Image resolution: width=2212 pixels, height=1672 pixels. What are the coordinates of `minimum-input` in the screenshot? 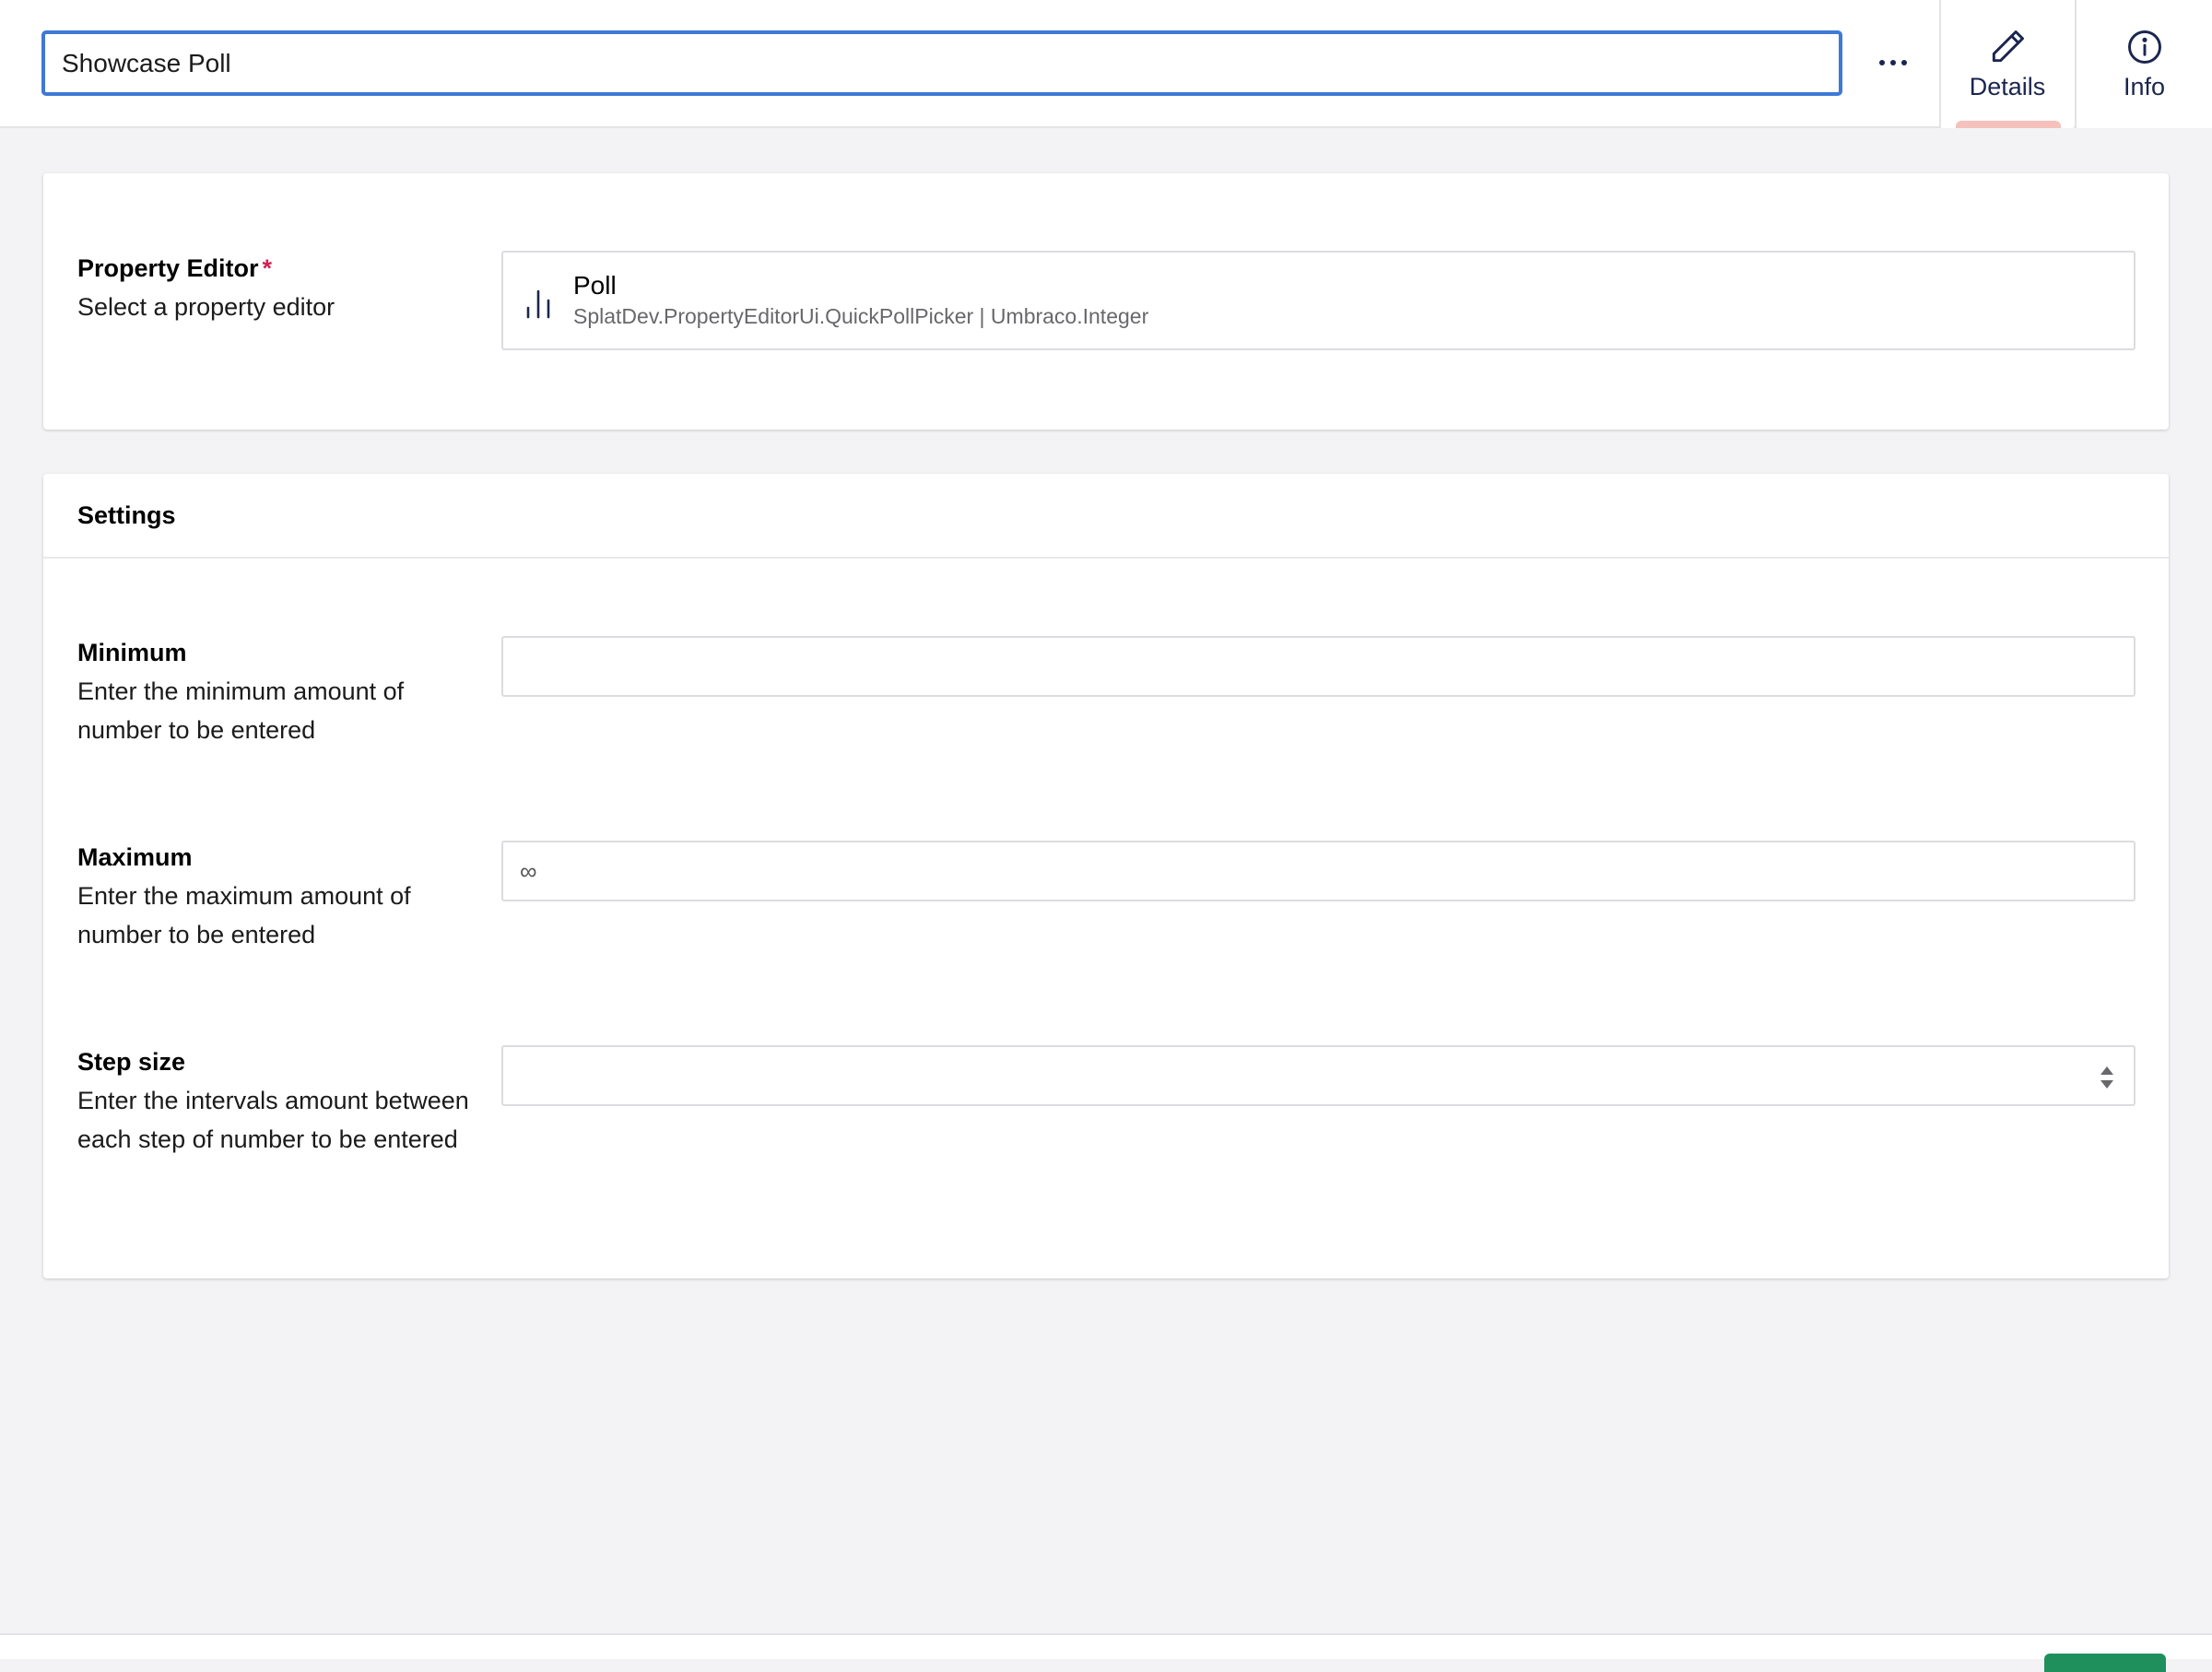 It's located at (1318, 666).